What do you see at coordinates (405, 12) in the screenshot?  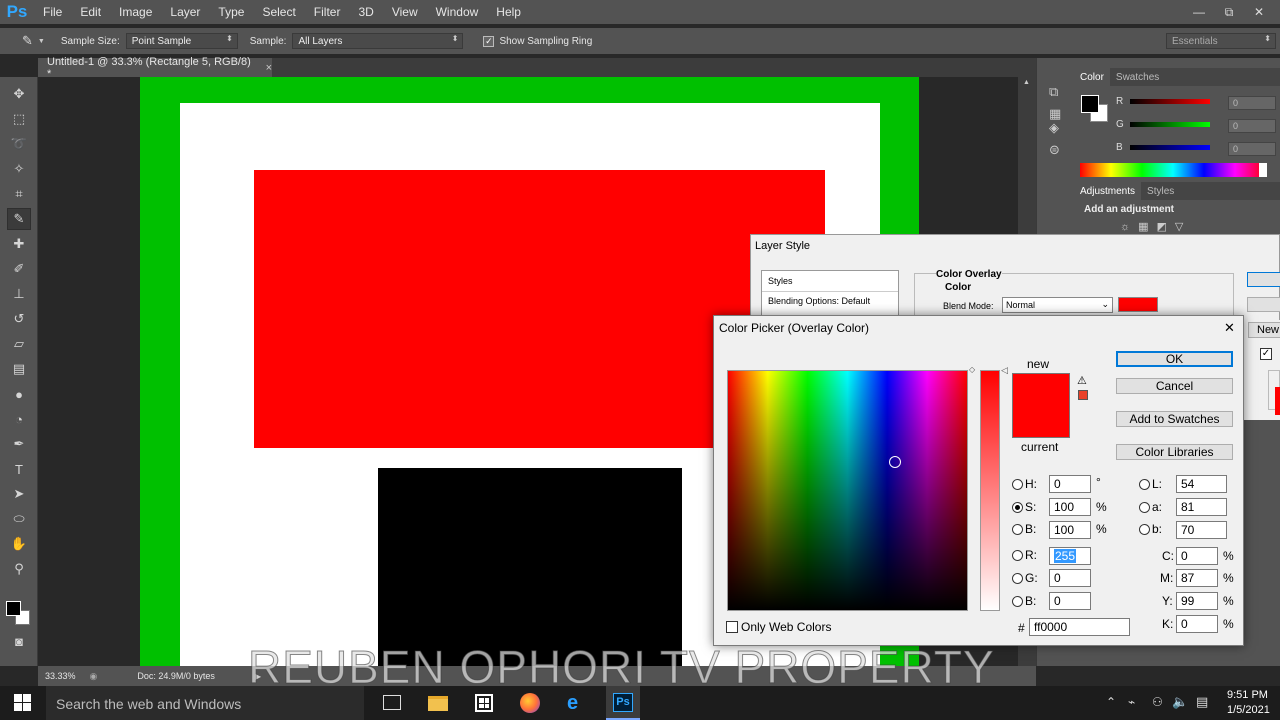 I see `menu-view: View` at bounding box center [405, 12].